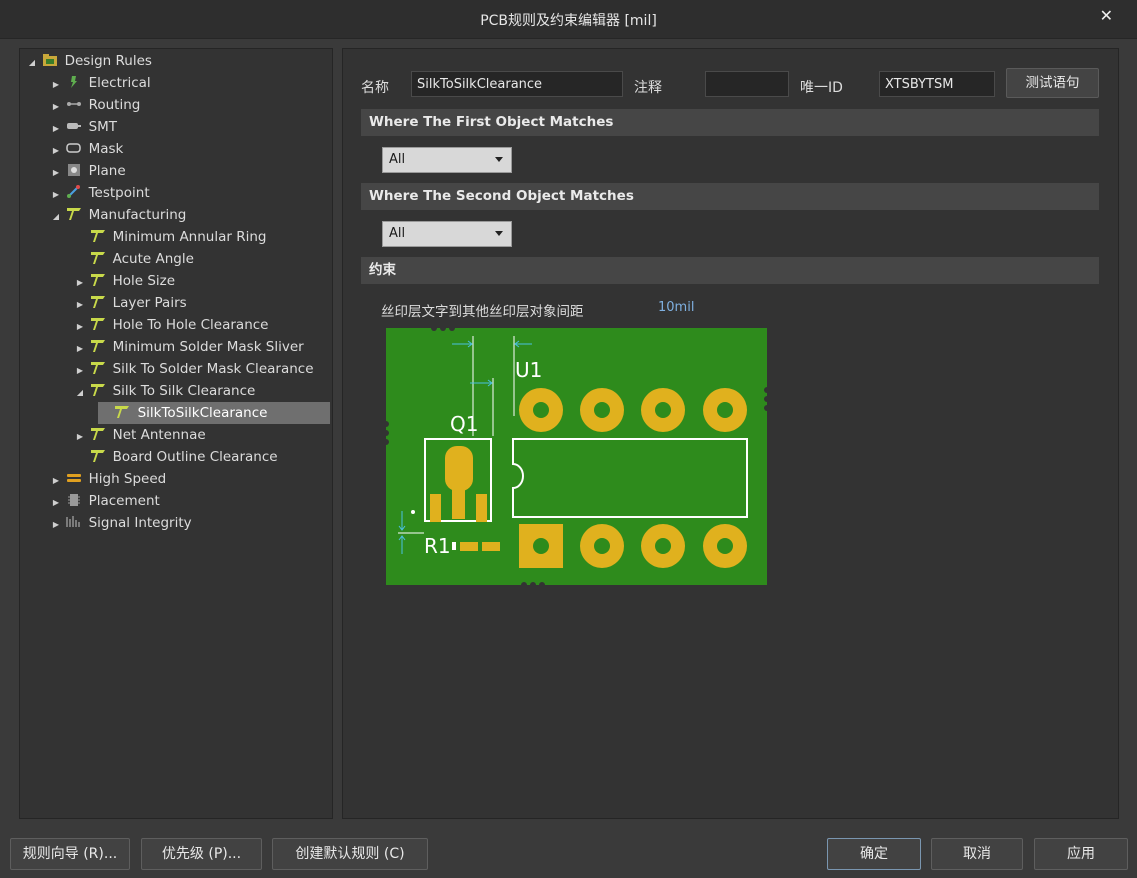 This screenshot has width=1137, height=878. I want to click on silk-clearance-label: 丝印层文字到其他丝印层对象间距, so click(482, 312).